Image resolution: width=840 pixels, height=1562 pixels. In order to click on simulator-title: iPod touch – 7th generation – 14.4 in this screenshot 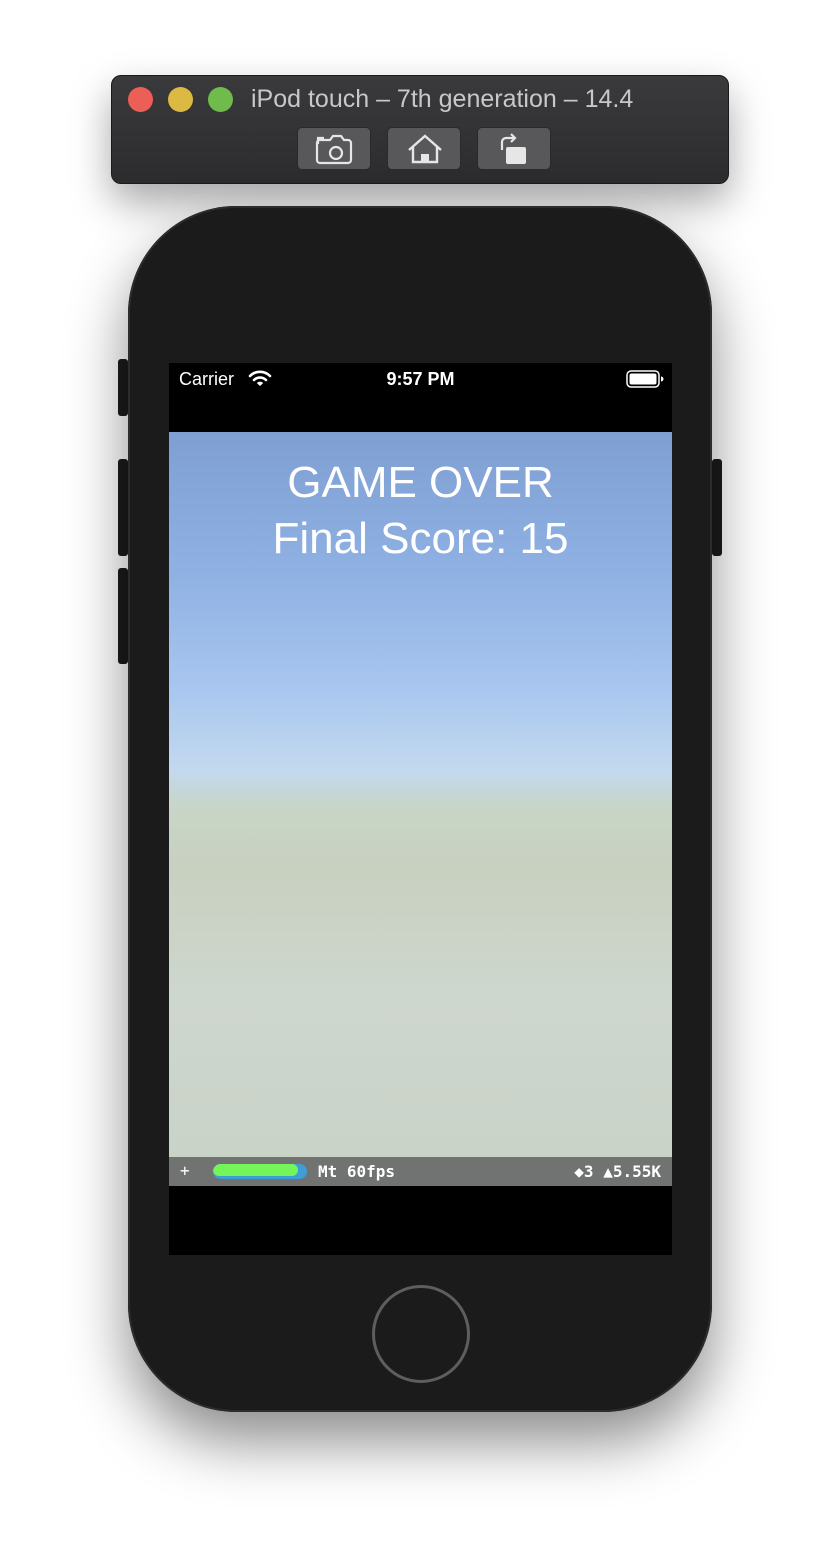, I will do `click(442, 99)`.